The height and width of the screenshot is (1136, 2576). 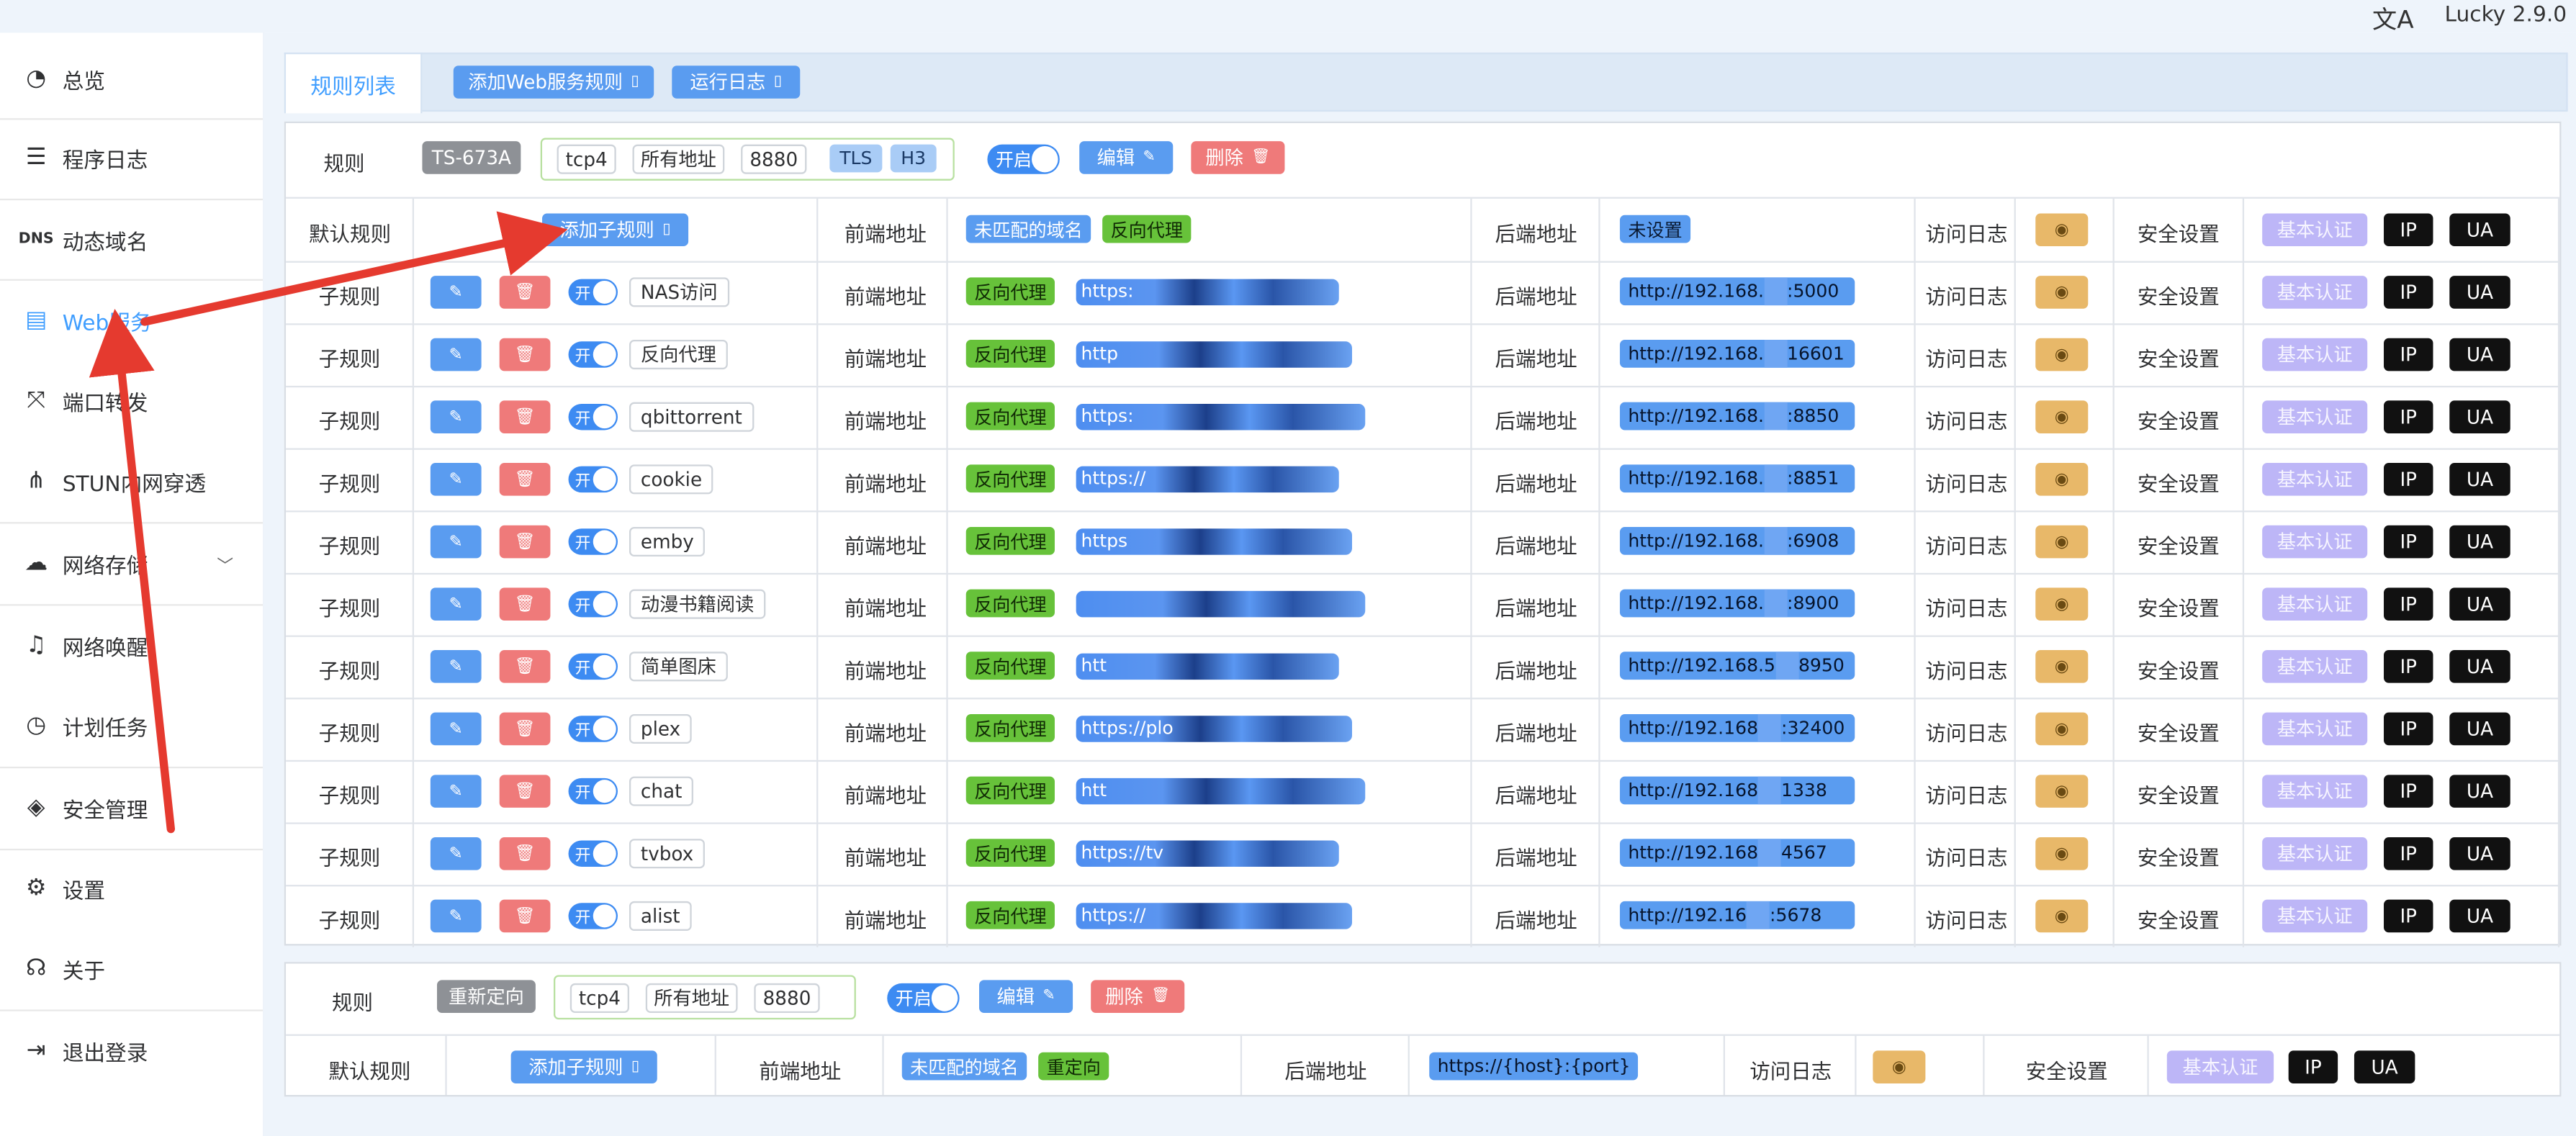 What do you see at coordinates (553, 82) in the screenshot?
I see `add-web-rule-button: 添加Web服务规则 ▯` at bounding box center [553, 82].